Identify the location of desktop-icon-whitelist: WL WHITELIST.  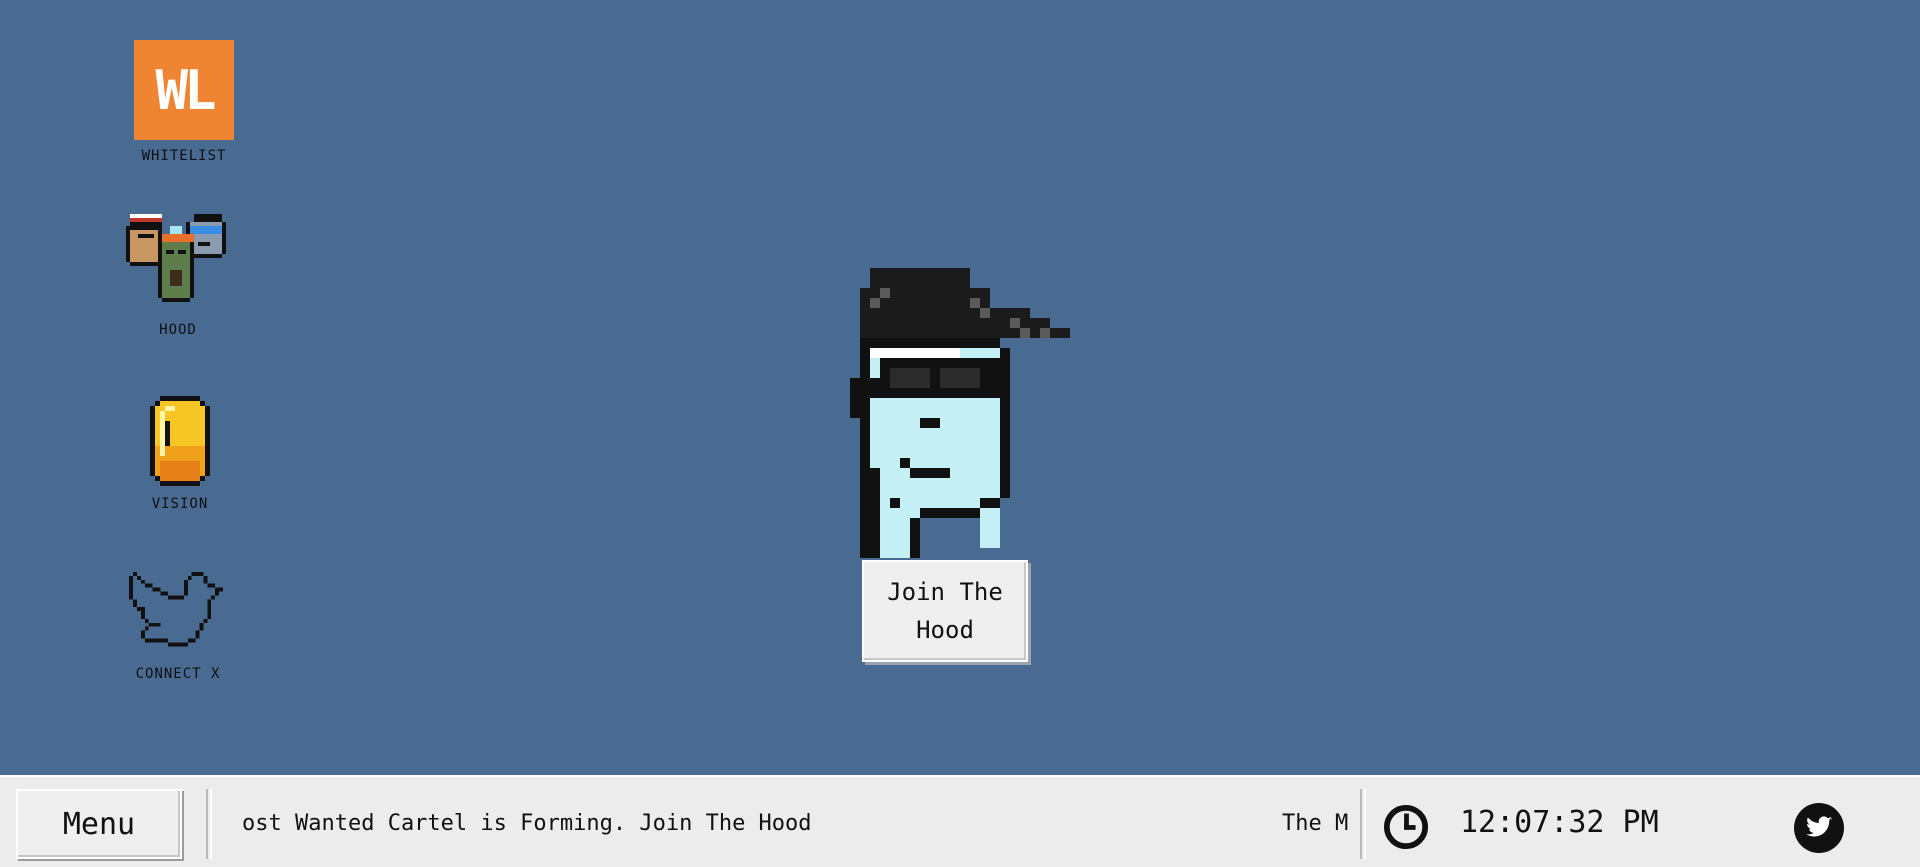
(184, 102).